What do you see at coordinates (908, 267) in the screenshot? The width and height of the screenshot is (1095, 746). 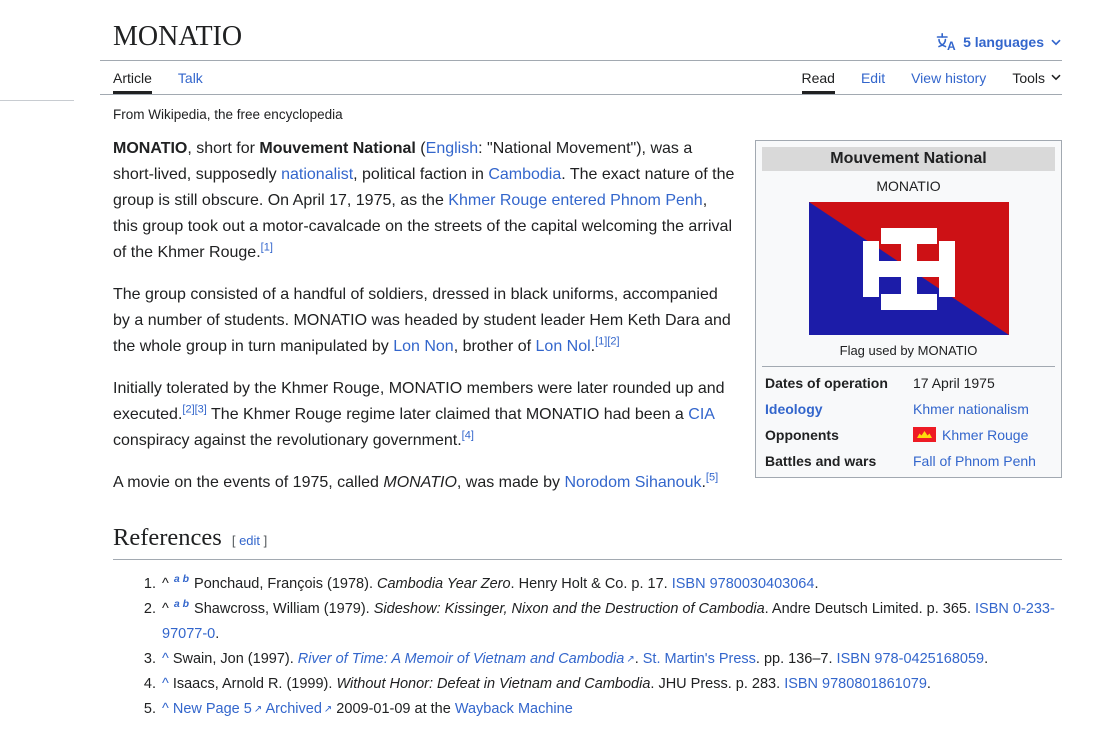 I see `monatio-flag-image` at bounding box center [908, 267].